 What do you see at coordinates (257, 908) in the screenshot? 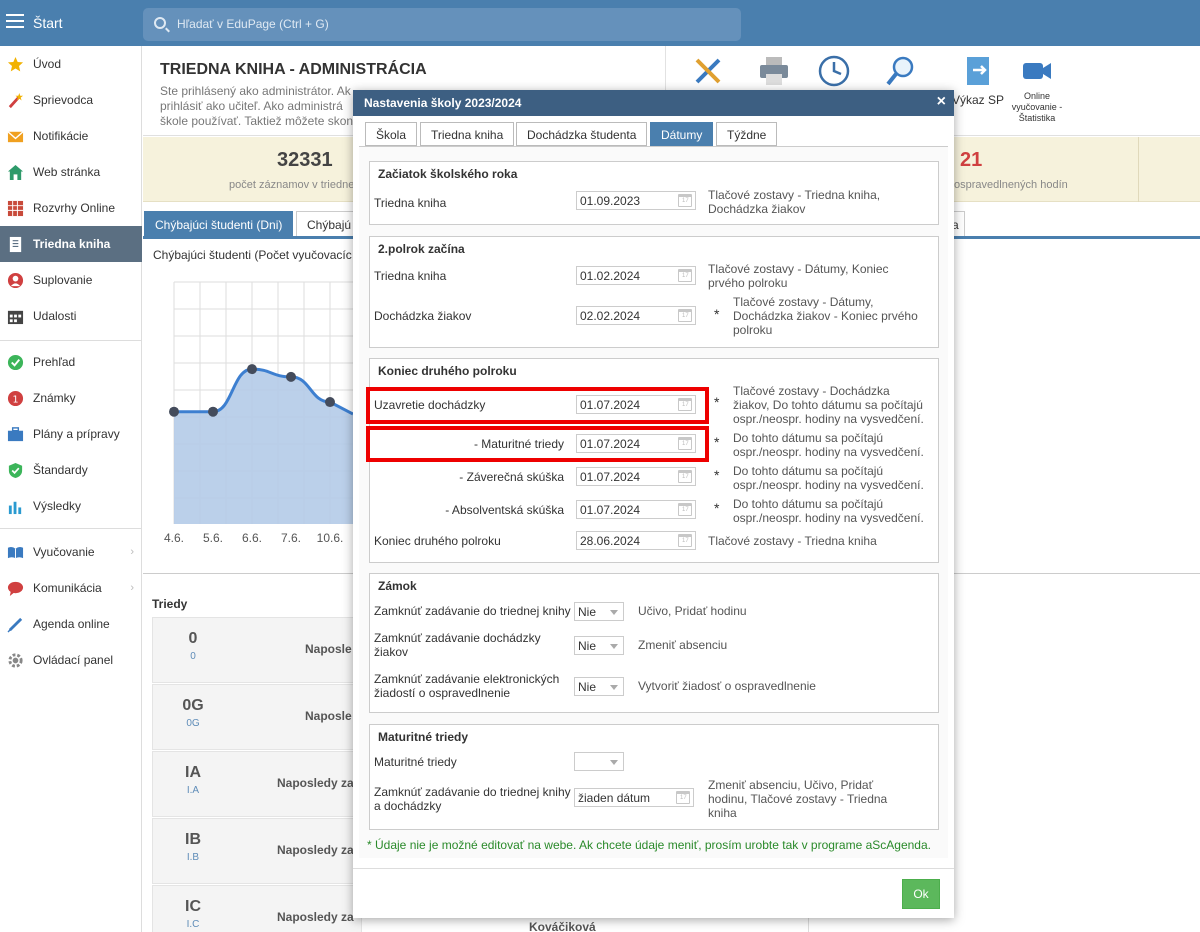
I see `class-card: IC I.C Naposledy za` at bounding box center [257, 908].